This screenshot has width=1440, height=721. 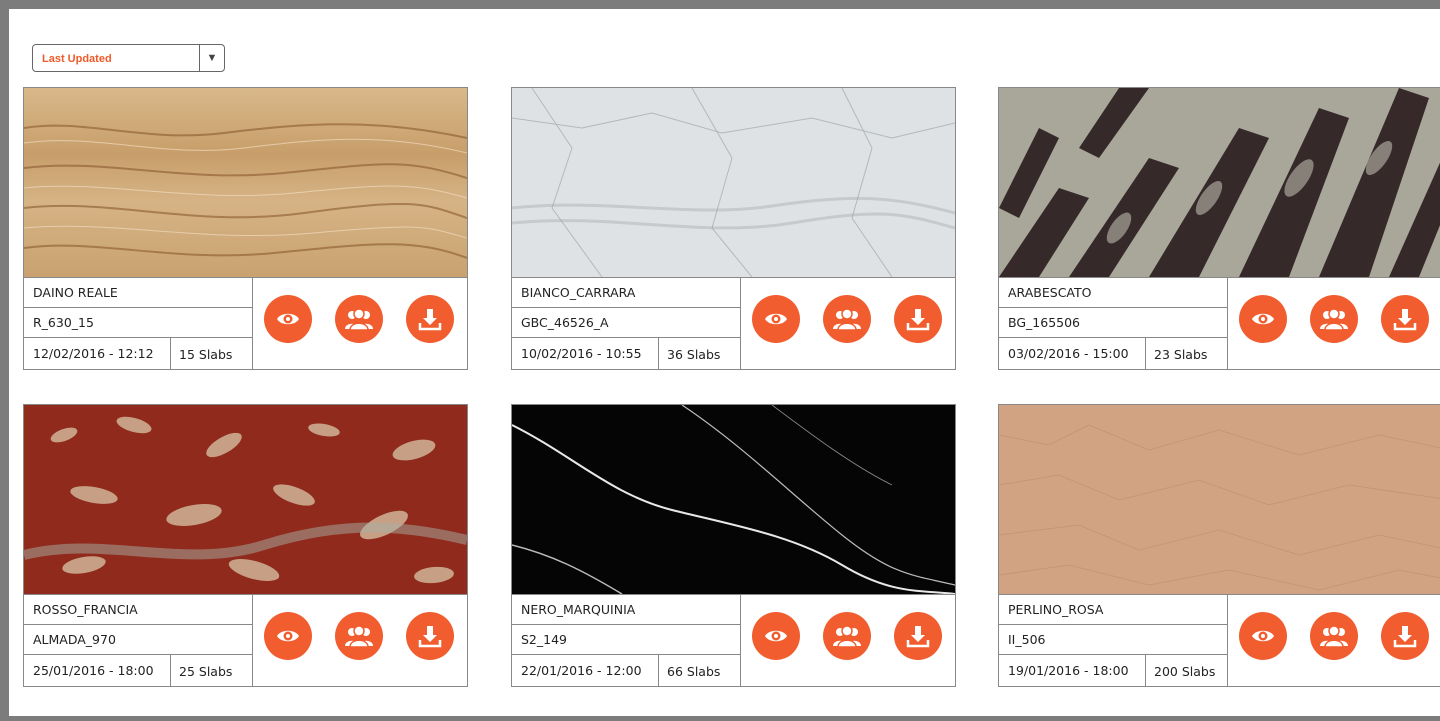 I want to click on slab-meta: 22/01/2016 - 12:00 66 Slabs, so click(x=626, y=670).